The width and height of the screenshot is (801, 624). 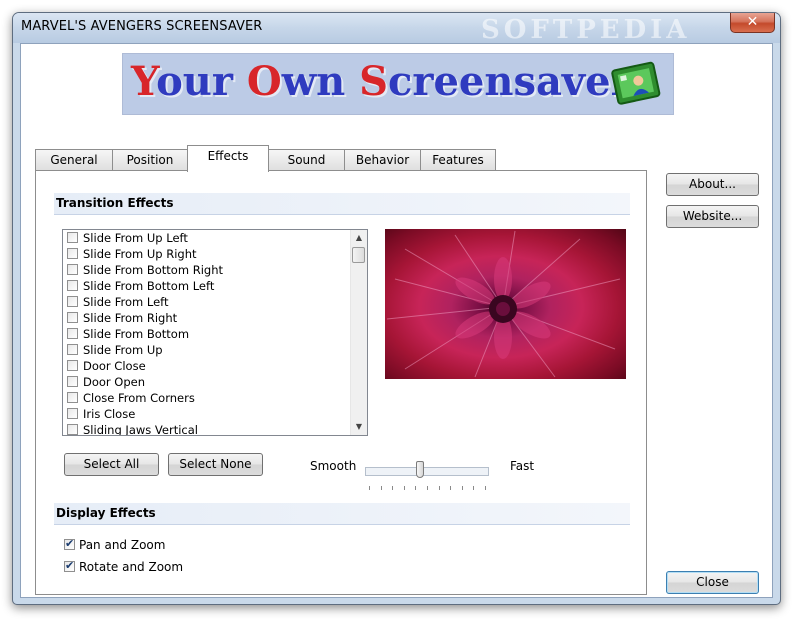 I want to click on list-item: Slide From Up Right, so click(x=132, y=254).